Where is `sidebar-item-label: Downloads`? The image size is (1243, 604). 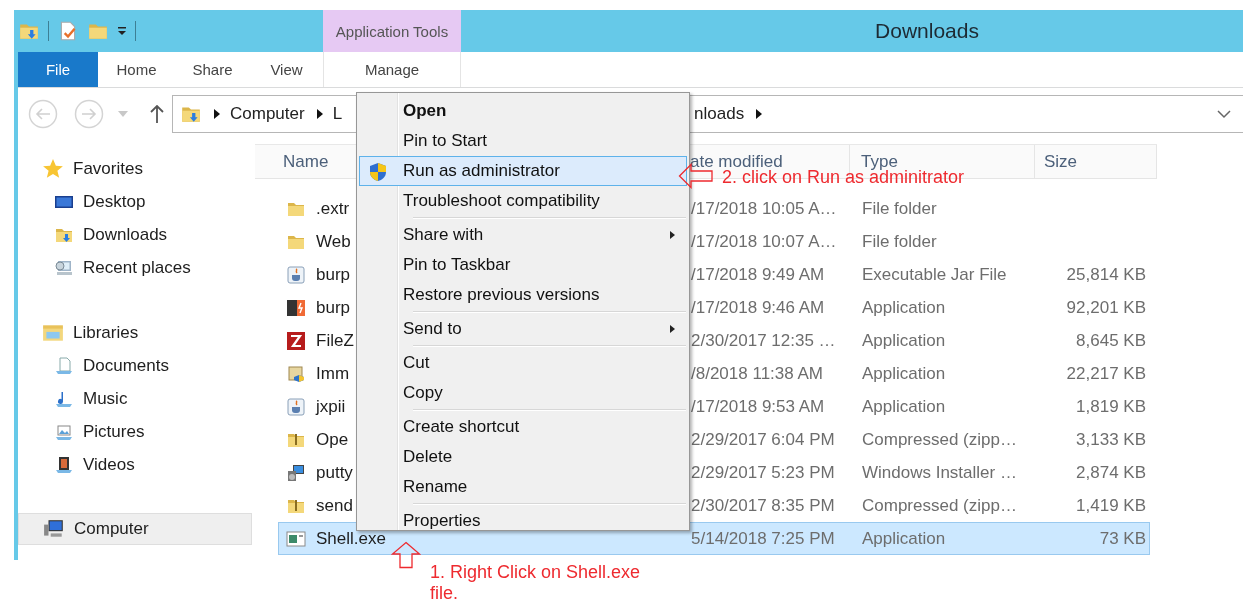 sidebar-item-label: Downloads is located at coordinates (125, 234).